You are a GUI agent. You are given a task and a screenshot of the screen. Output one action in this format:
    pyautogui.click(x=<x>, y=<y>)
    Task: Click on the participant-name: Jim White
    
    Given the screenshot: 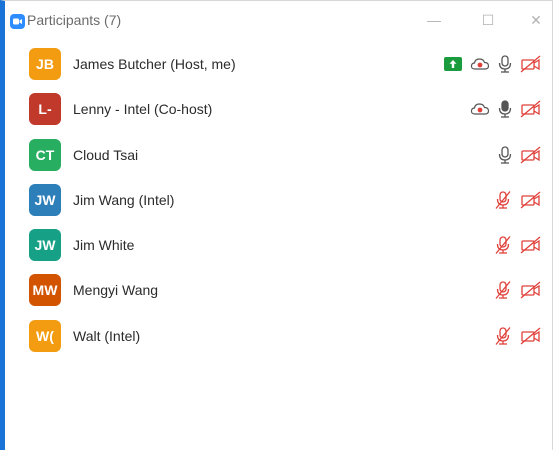 What is the action you would take?
    pyautogui.click(x=104, y=245)
    